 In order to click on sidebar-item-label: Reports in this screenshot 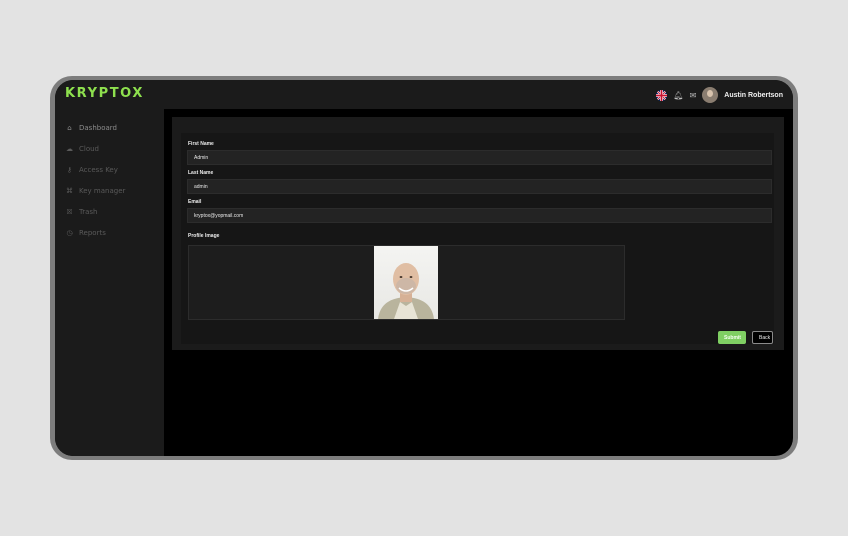, I will do `click(92, 233)`.